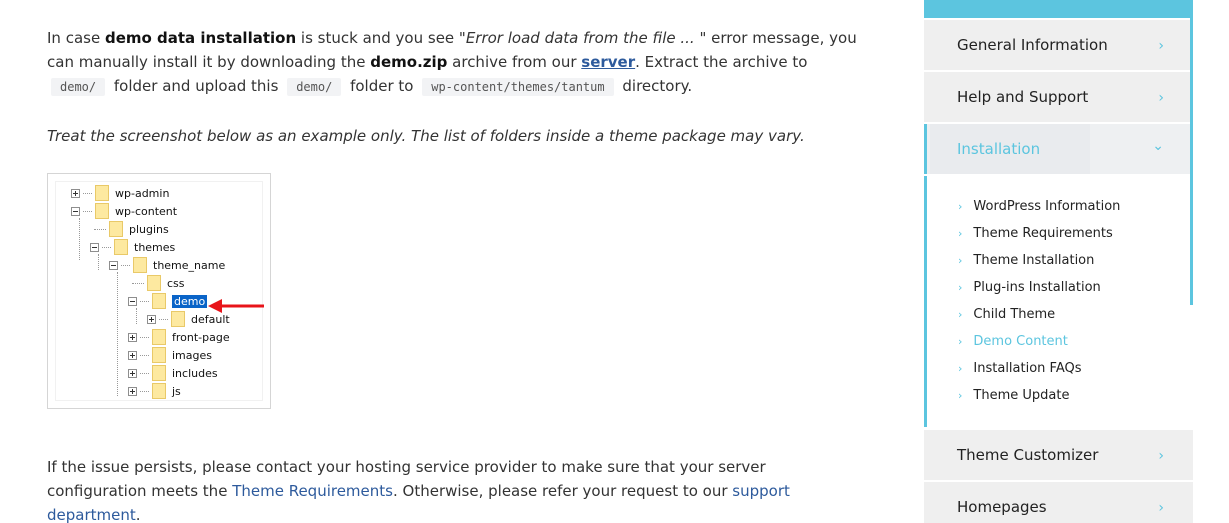  I want to click on submenu-item-theme-requirements: › Theme Requirements, so click(1035, 233).